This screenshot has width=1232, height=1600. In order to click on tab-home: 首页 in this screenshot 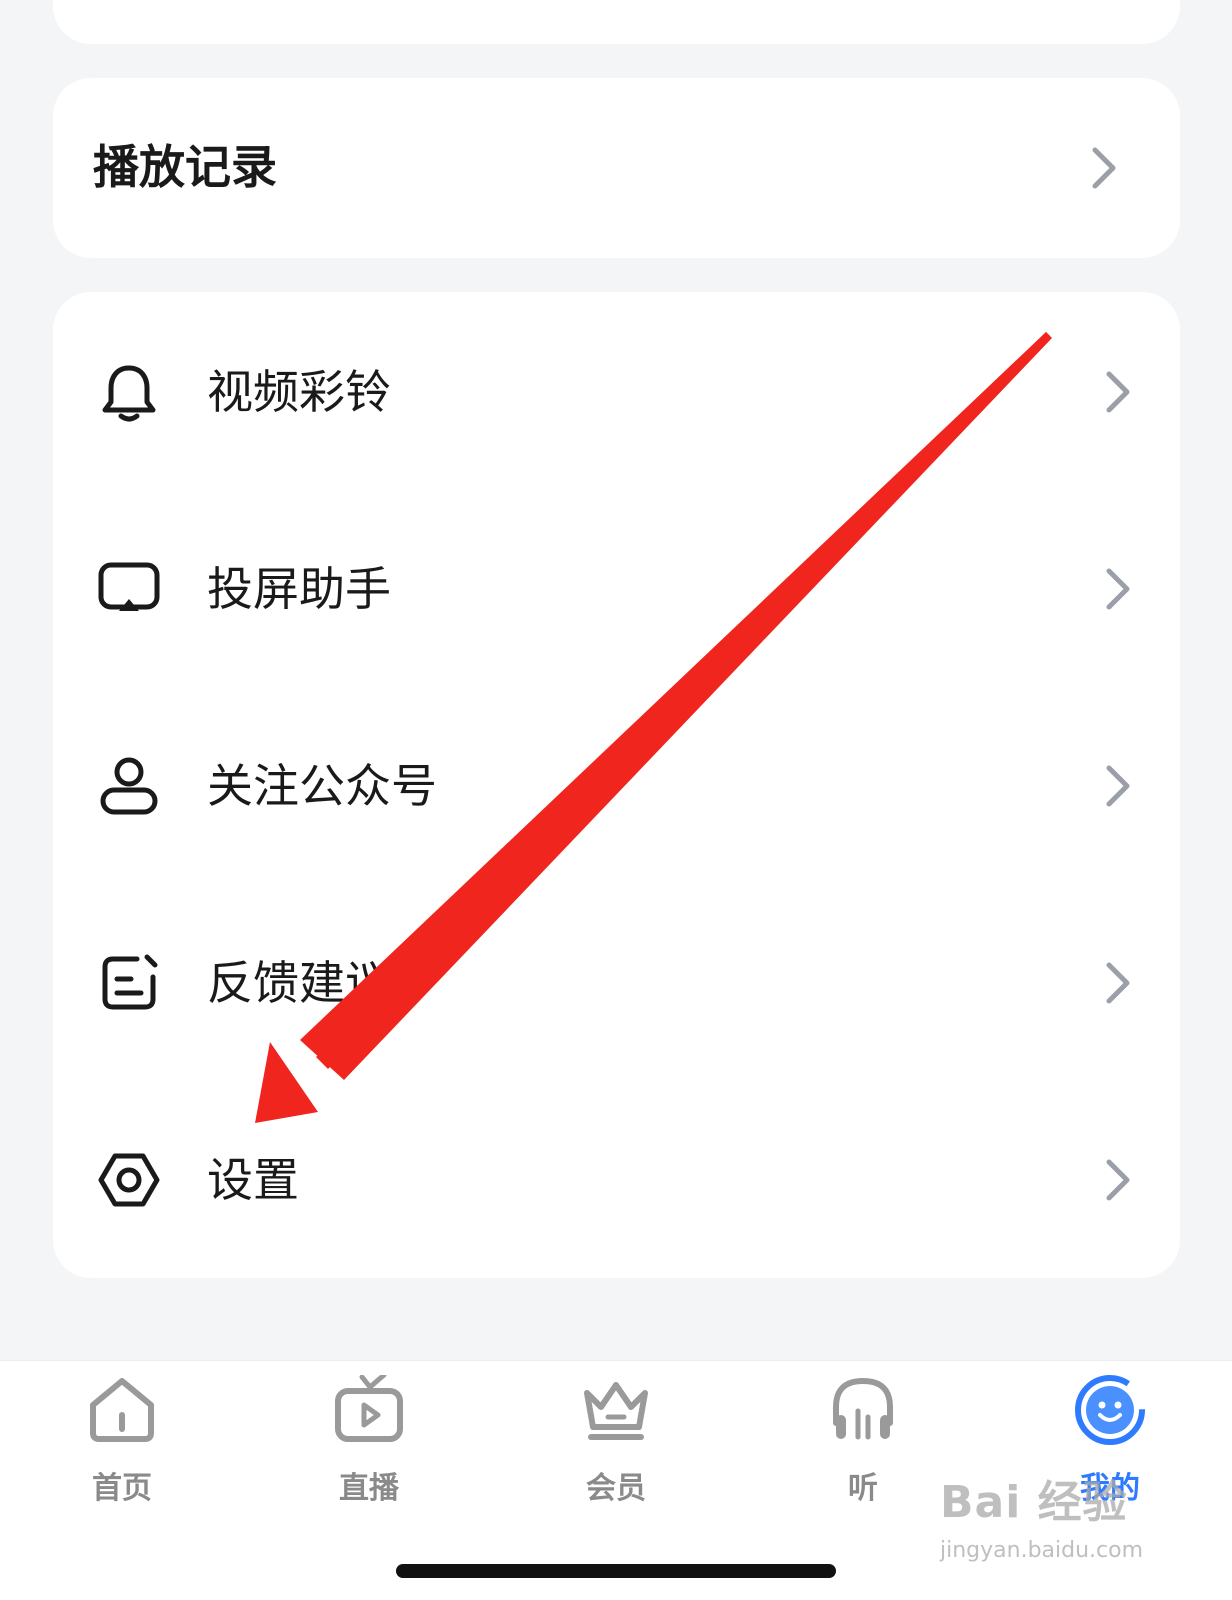, I will do `click(122, 1440)`.